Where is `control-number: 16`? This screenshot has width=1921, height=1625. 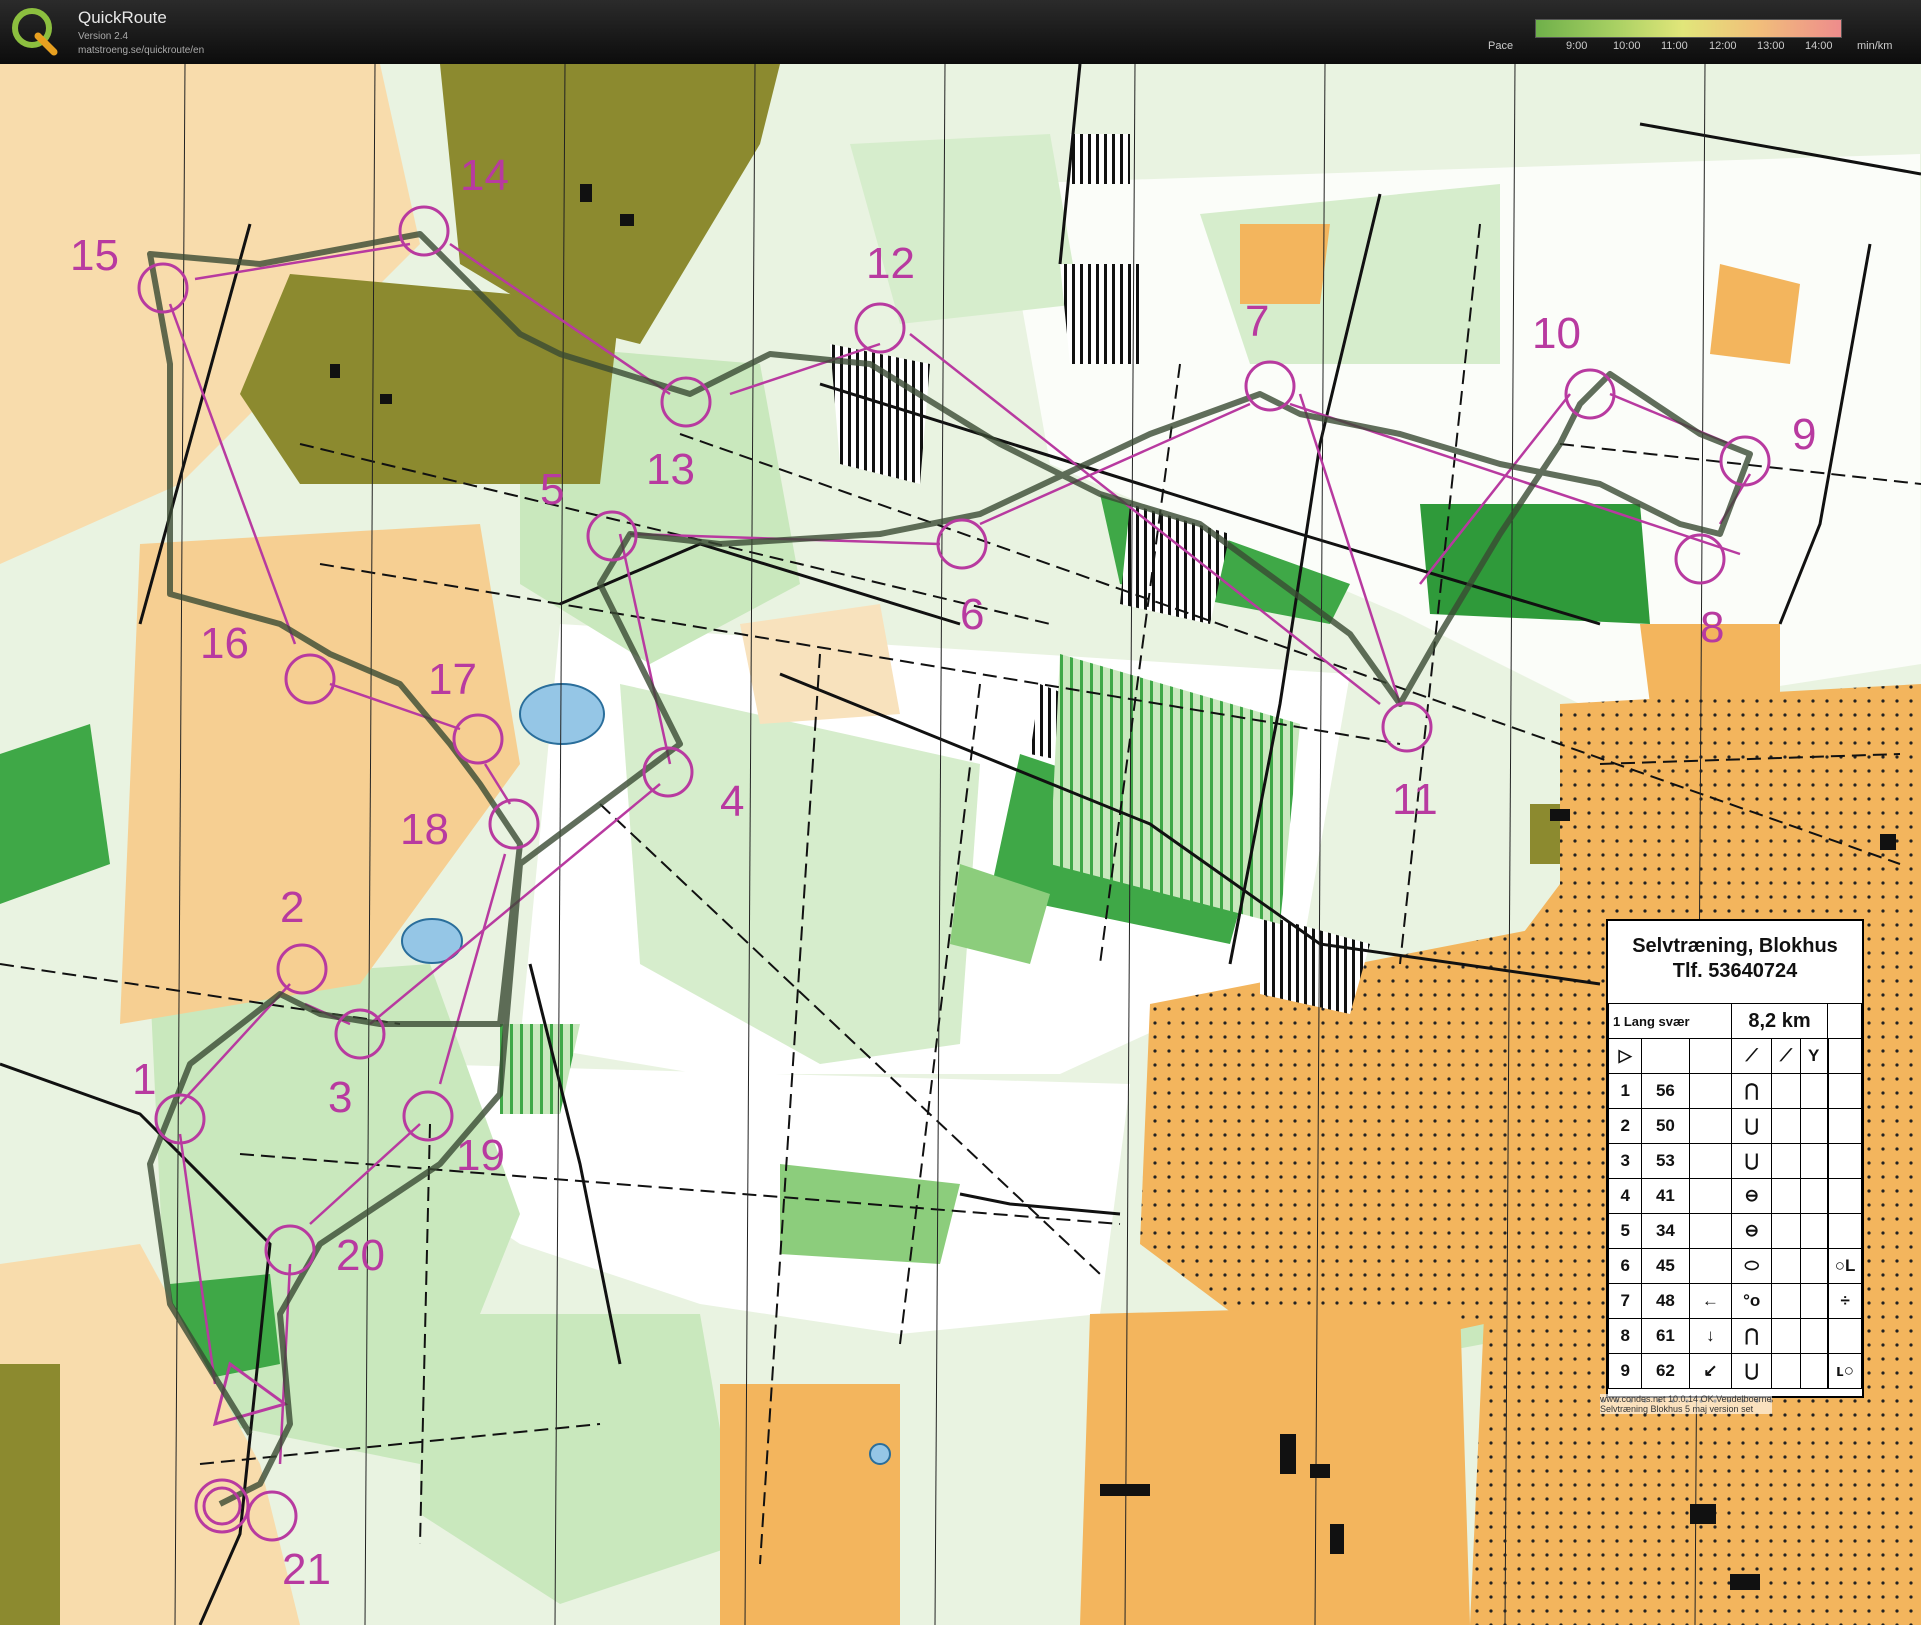
control-number: 16 is located at coordinates (224, 643).